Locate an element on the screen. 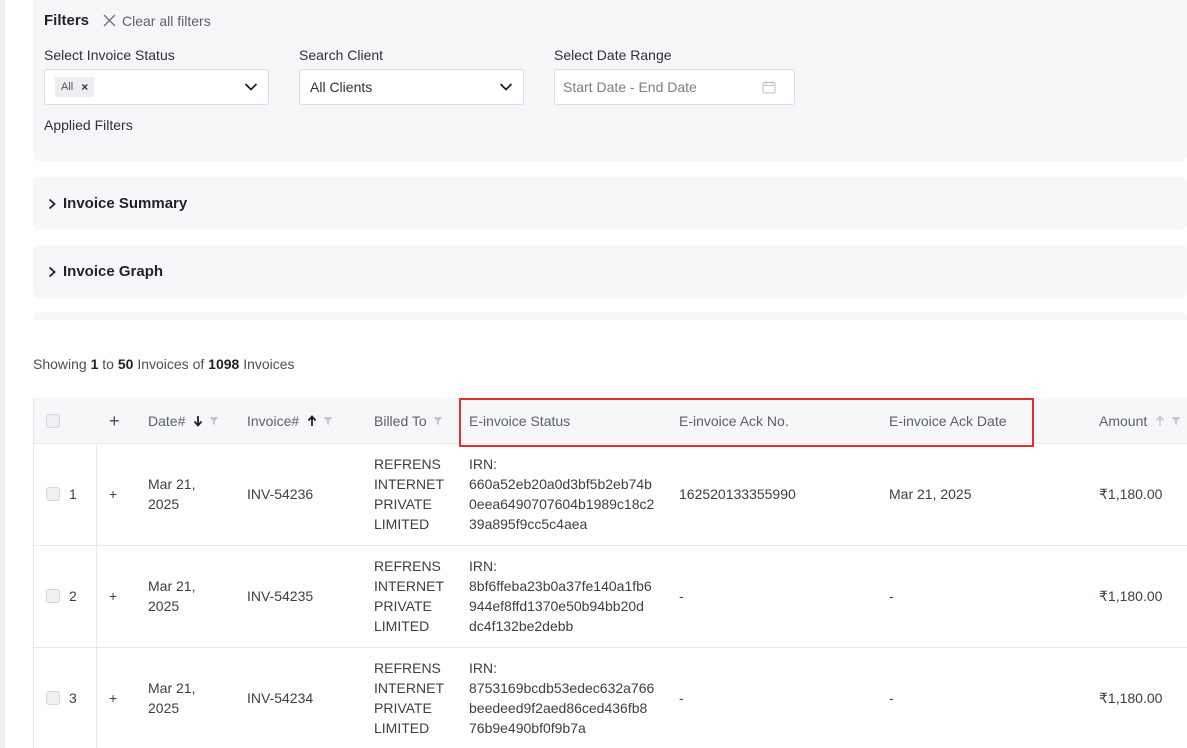 The width and height of the screenshot is (1187, 748). status-tag-all: All × is located at coordinates (75, 87).